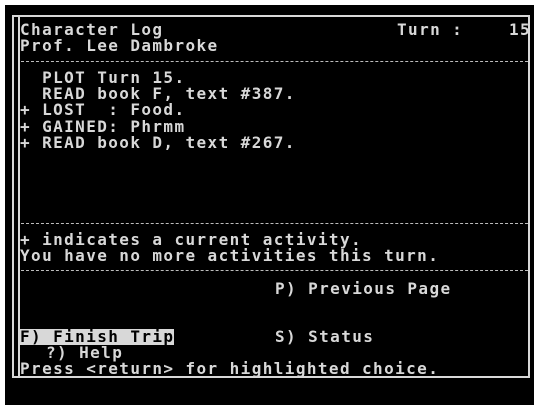 This screenshot has height=405, width=538. I want to click on turn-status-message: You have no more activities this turn., so click(230, 255).